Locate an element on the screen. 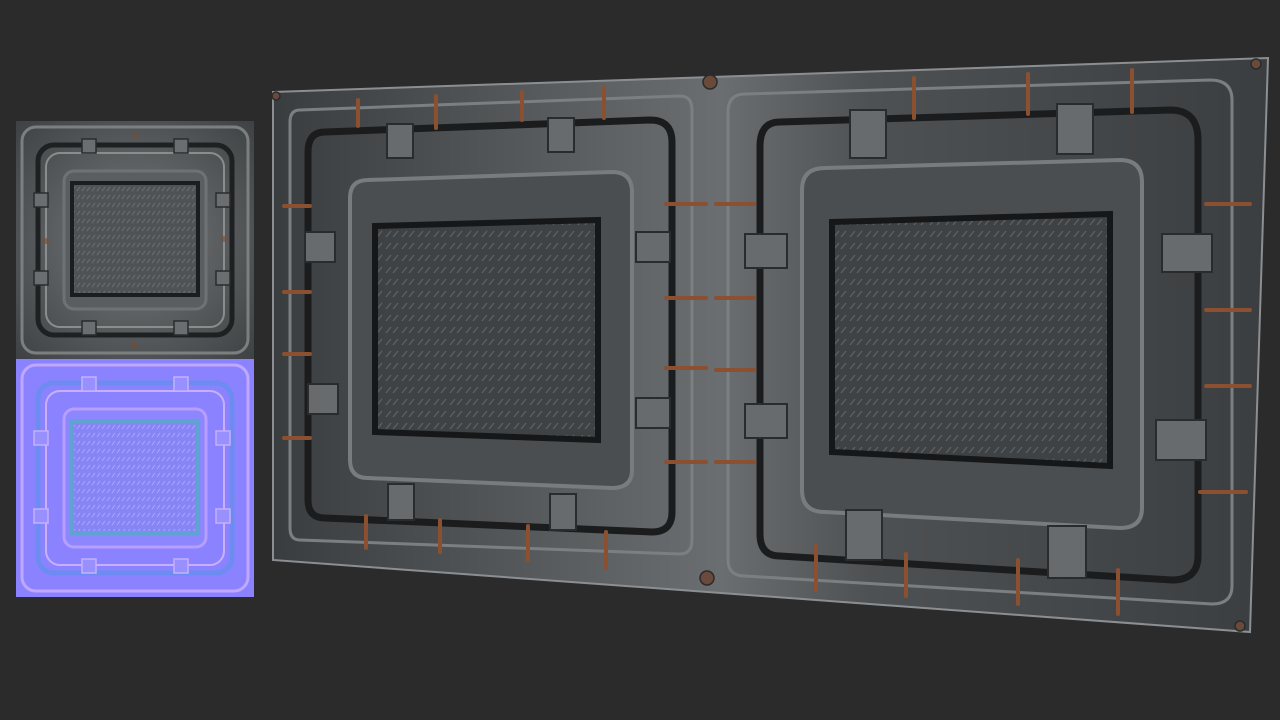 This screenshot has height=720, width=1280. normal-map-swatch is located at coordinates (135, 478).